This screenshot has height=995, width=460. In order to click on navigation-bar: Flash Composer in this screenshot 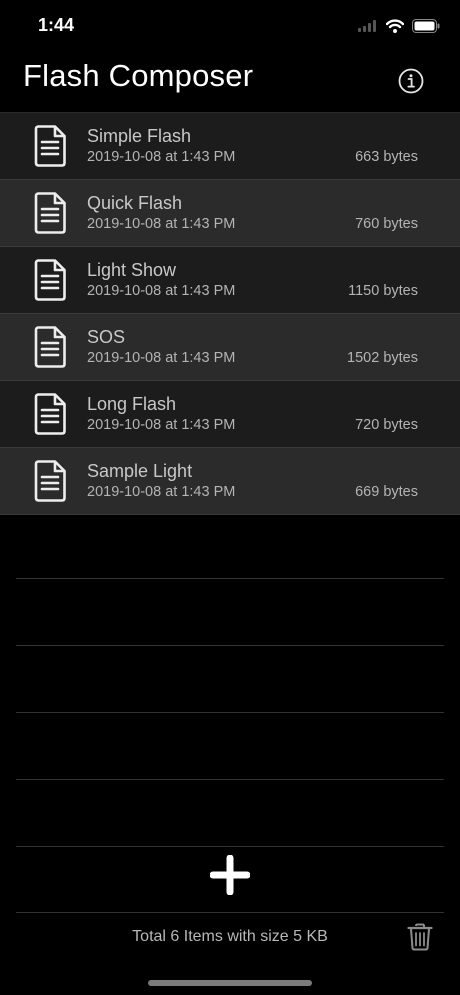, I will do `click(230, 82)`.